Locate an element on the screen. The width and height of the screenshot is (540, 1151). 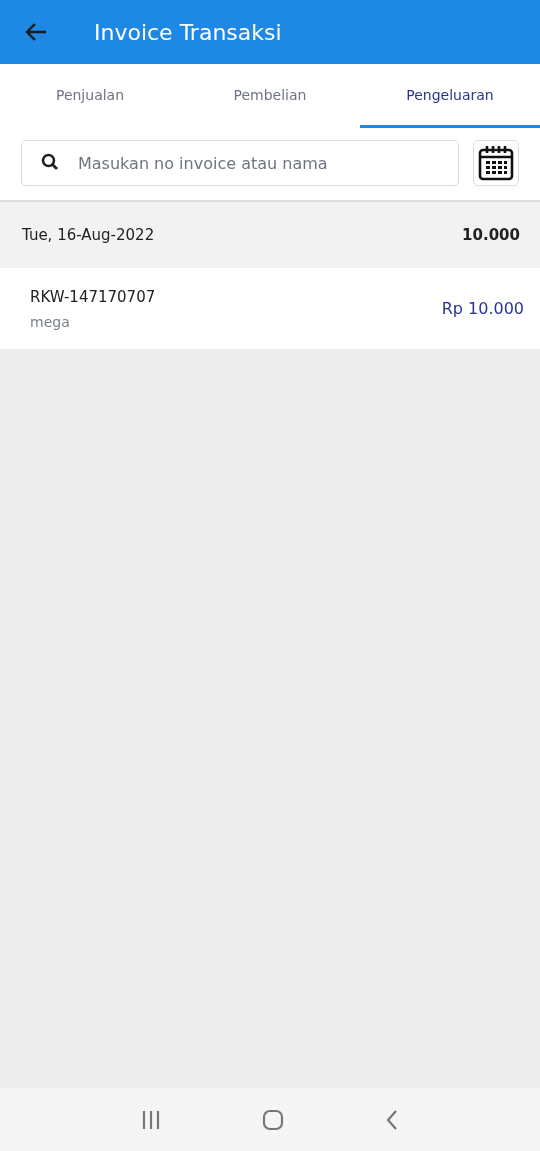
screen-title: Invoice Transaksi is located at coordinates (188, 32).